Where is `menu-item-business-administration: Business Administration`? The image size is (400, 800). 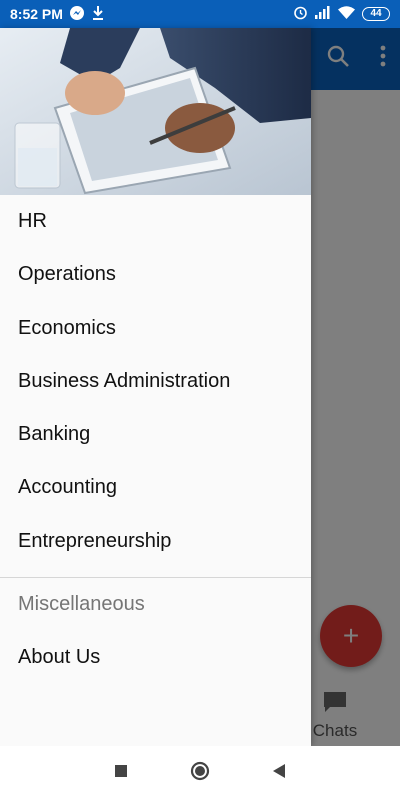
menu-item-business-administration: Business Administration is located at coordinates (155, 381).